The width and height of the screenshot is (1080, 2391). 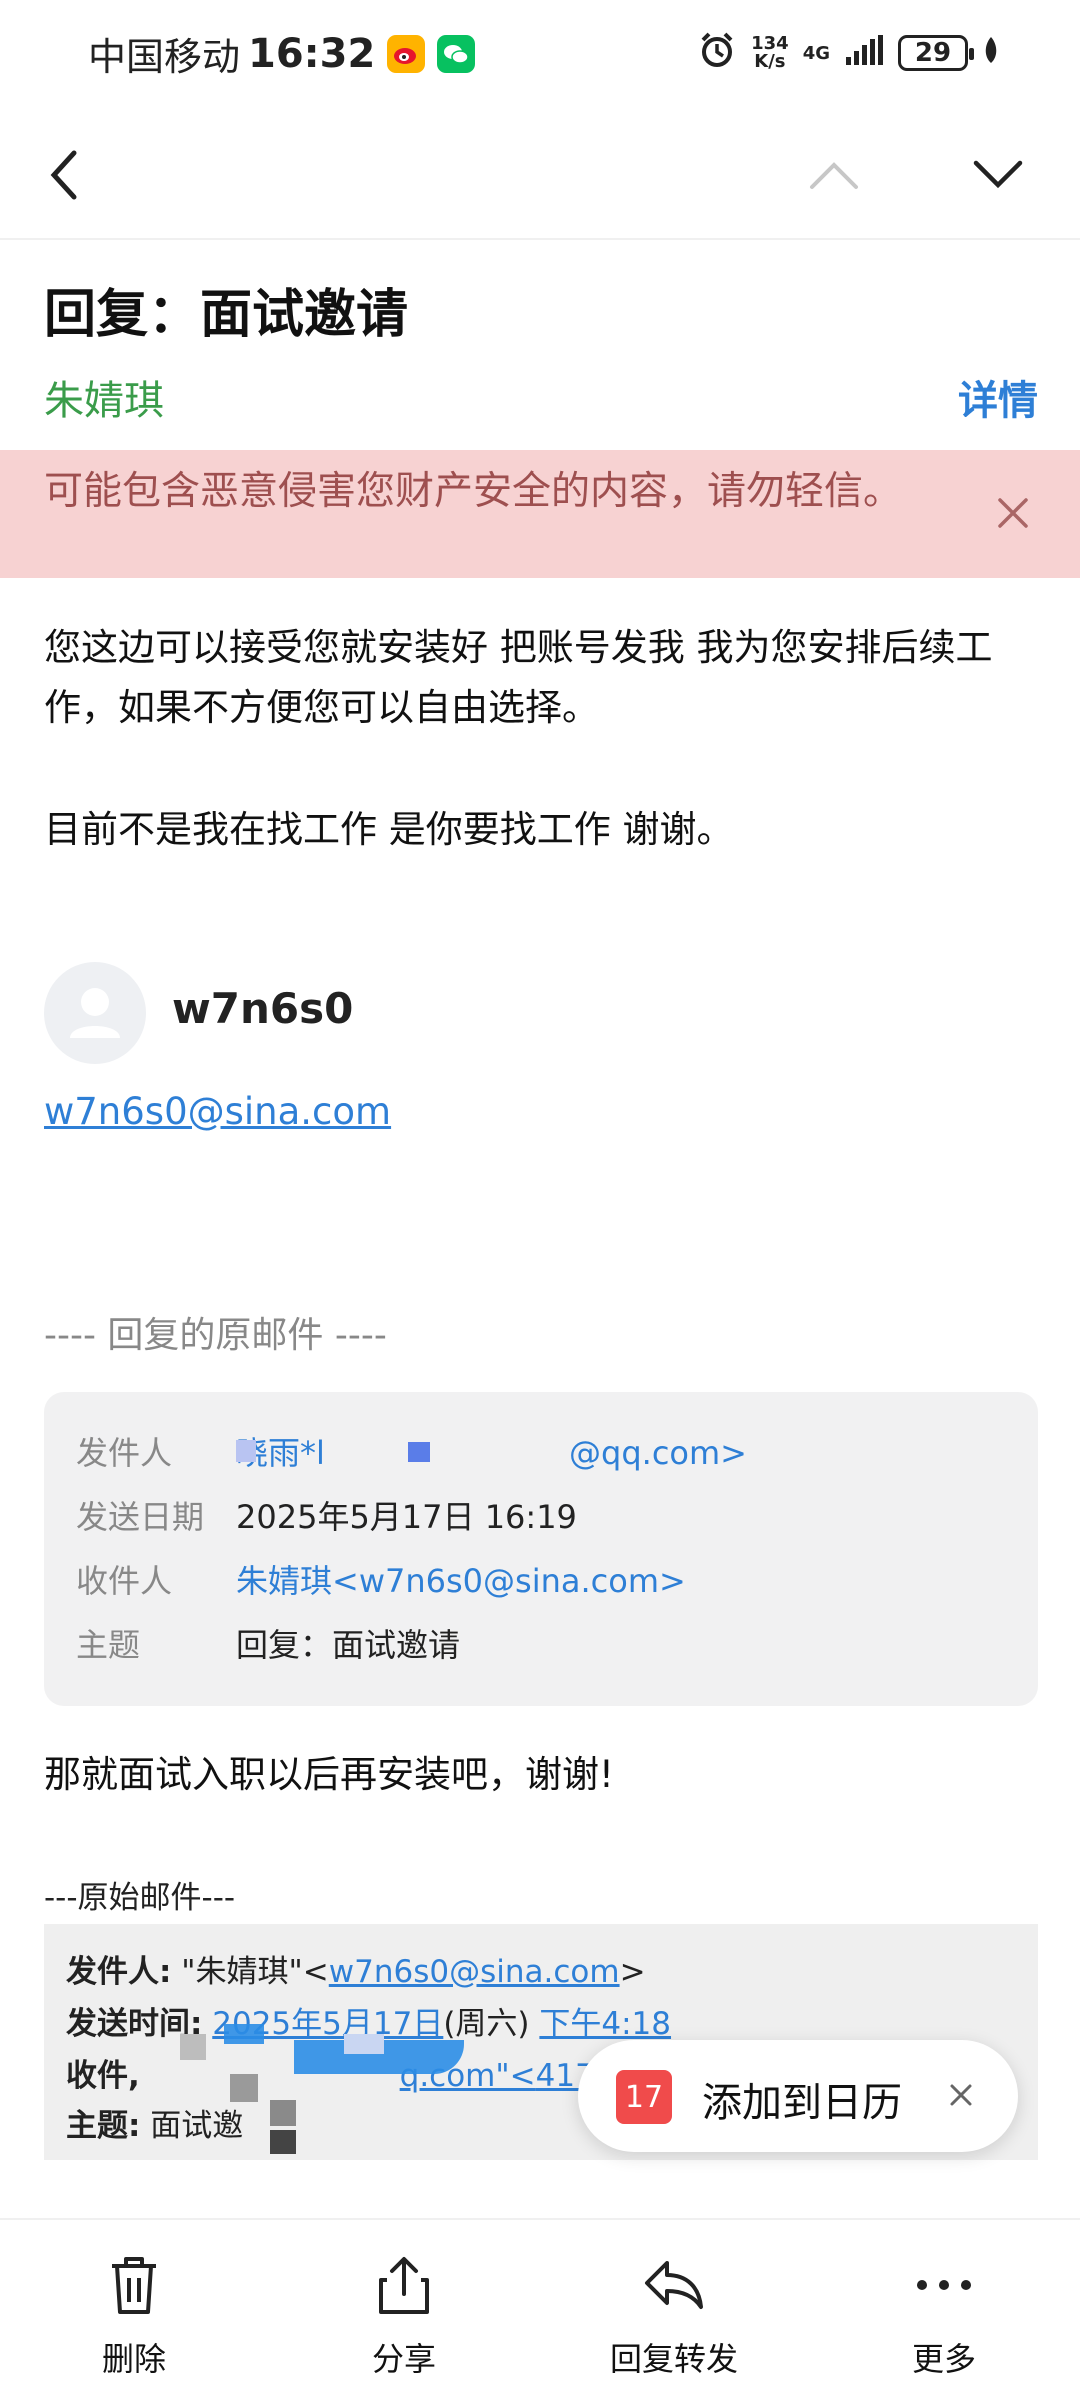 I want to click on reply-forward-label: 回复转发, so click(x=673, y=2359).